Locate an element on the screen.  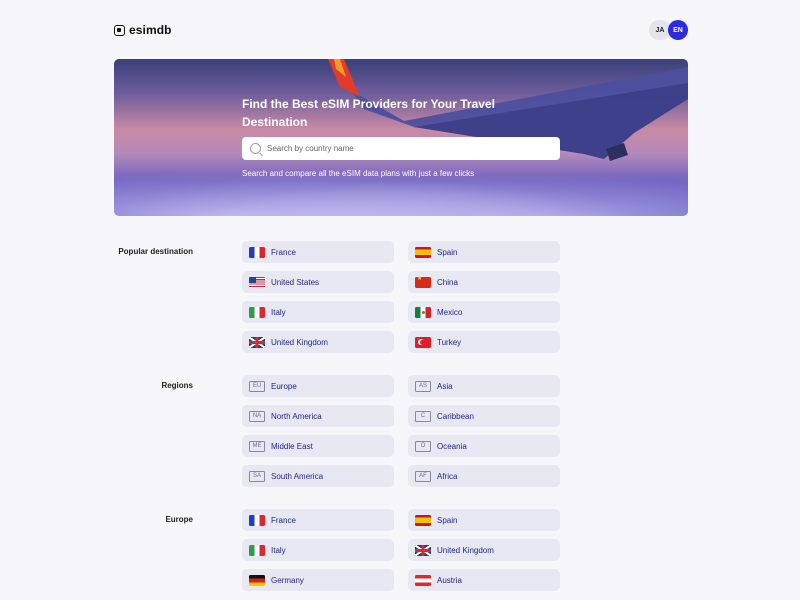
destination-china: China is located at coordinates (484, 282).